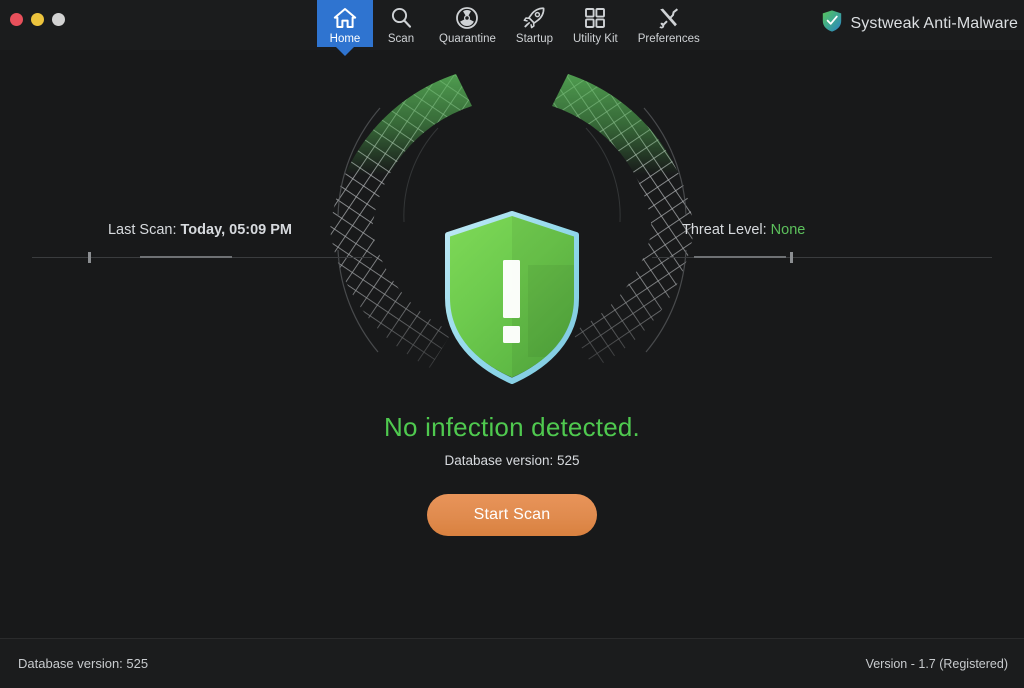 This screenshot has width=1024, height=688. I want to click on rocket-icon, so click(534, 18).